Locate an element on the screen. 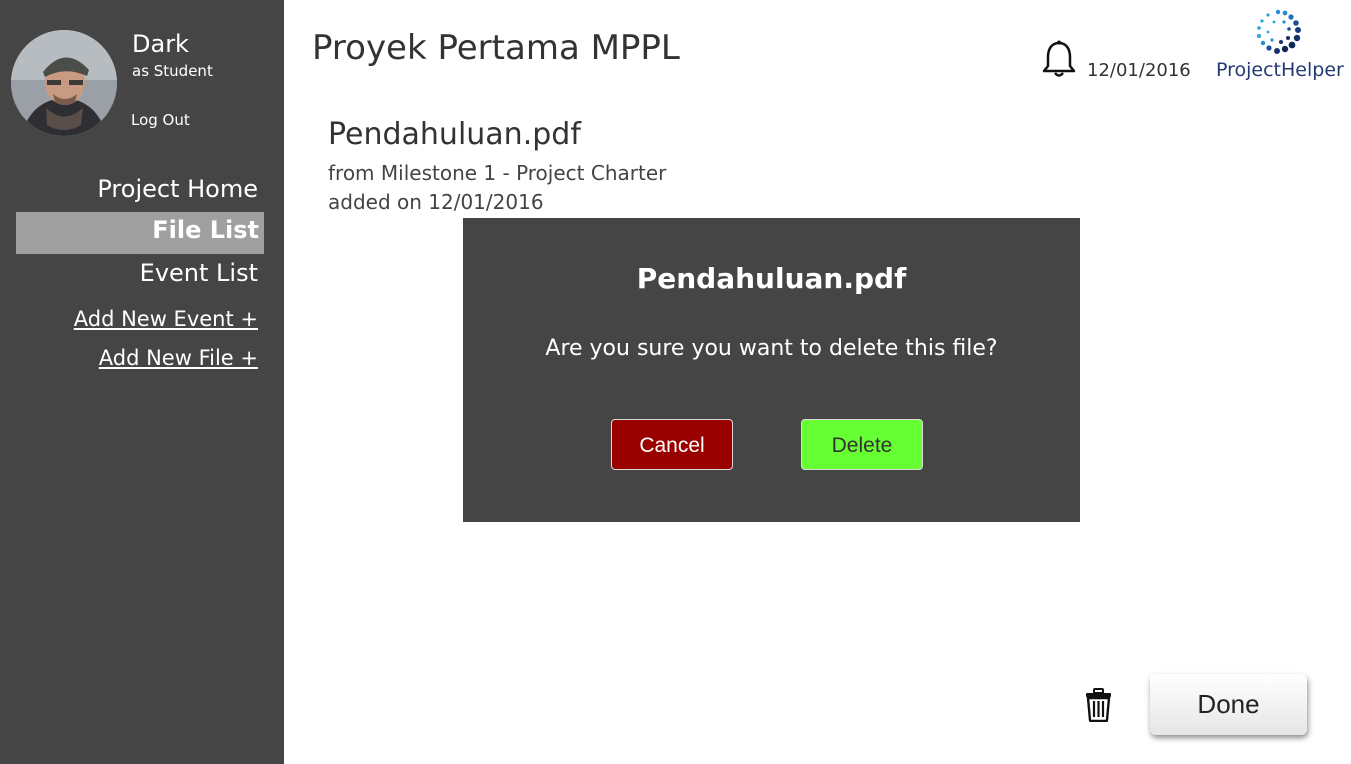 The height and width of the screenshot is (764, 1351). logout-link: Log Out is located at coordinates (160, 120).